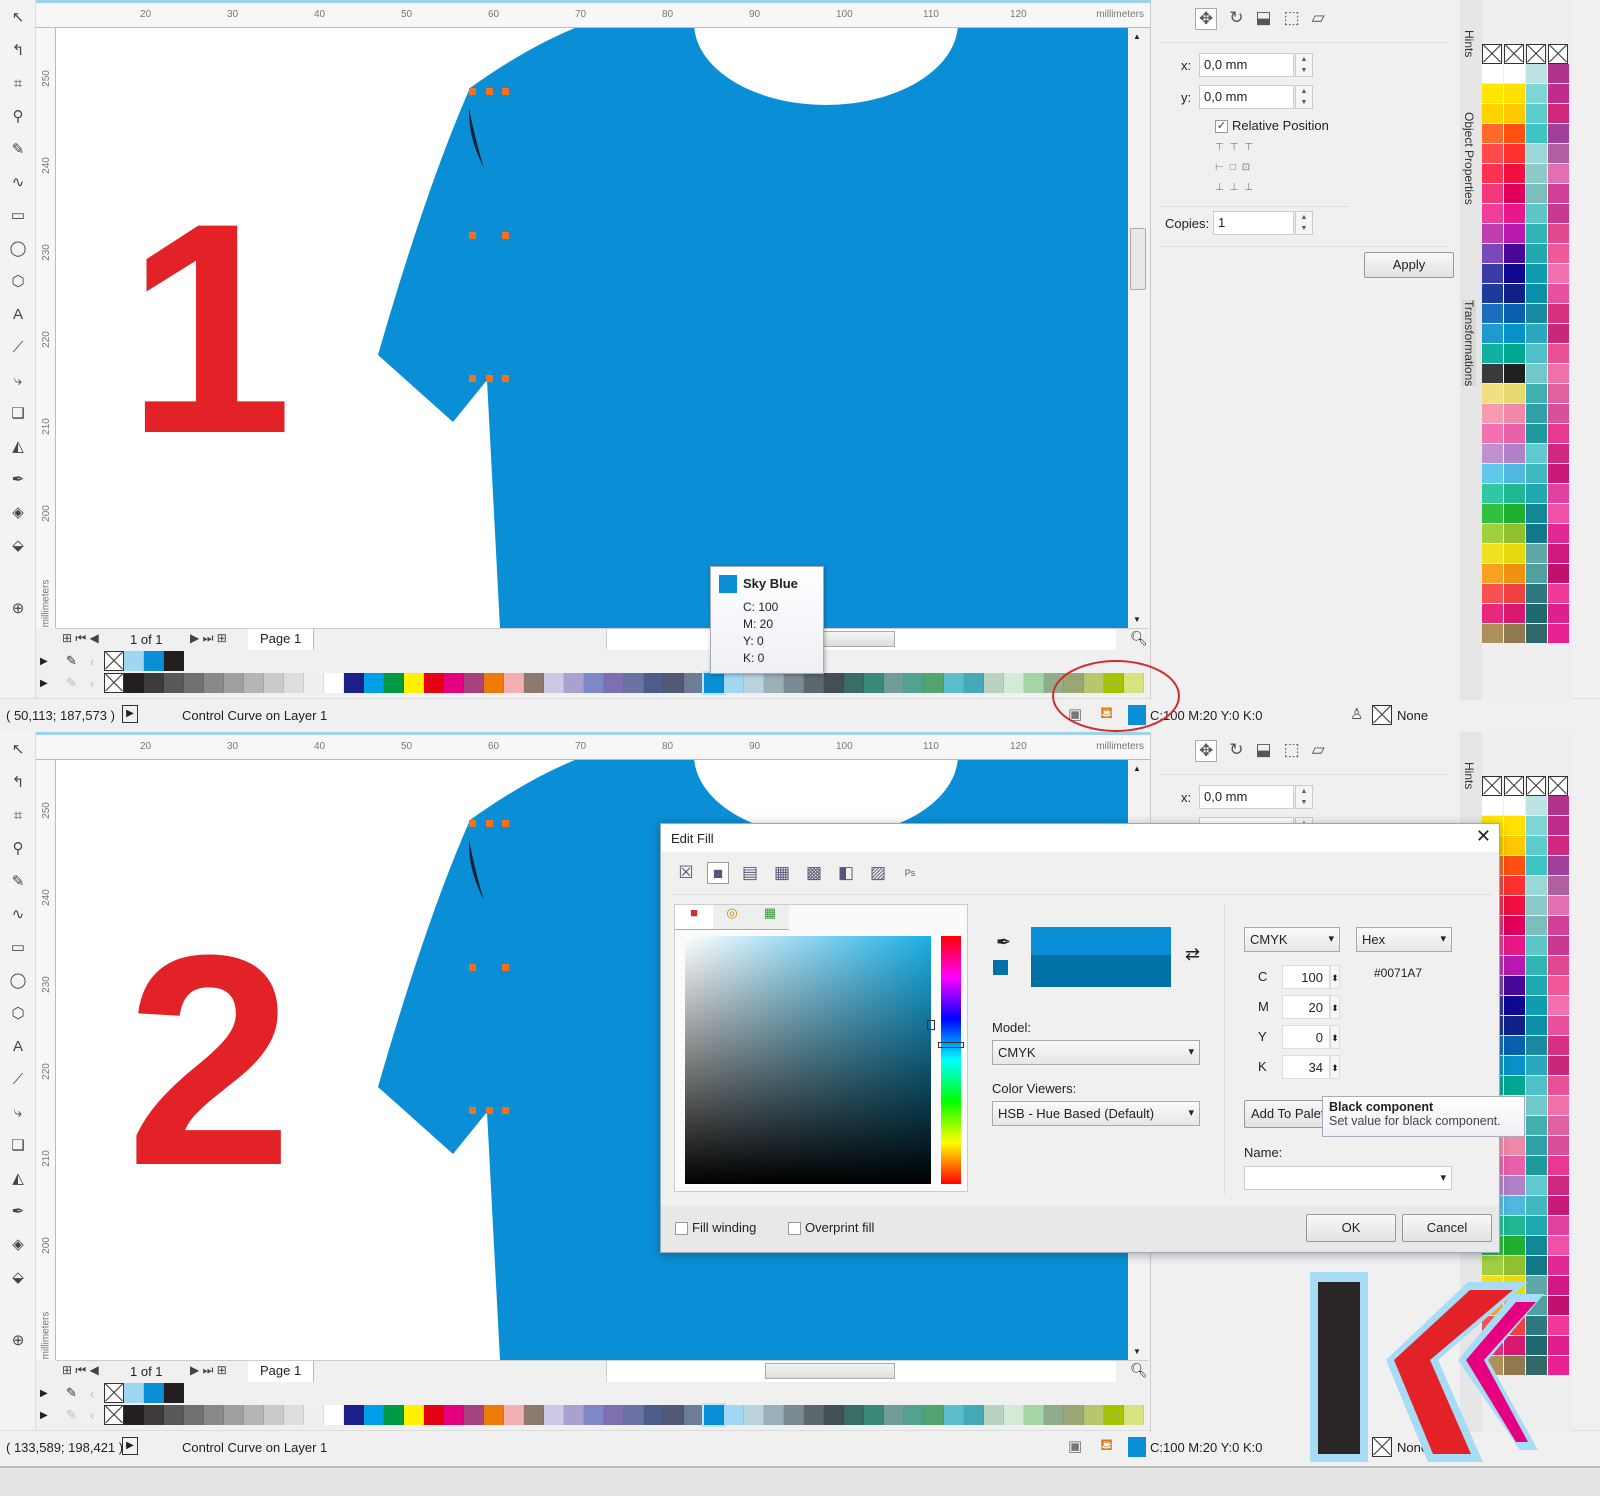 This screenshot has width=1600, height=1496. Describe the element at coordinates (718, 873) in the screenshot. I see `uniform-fill-icon: ■` at that location.